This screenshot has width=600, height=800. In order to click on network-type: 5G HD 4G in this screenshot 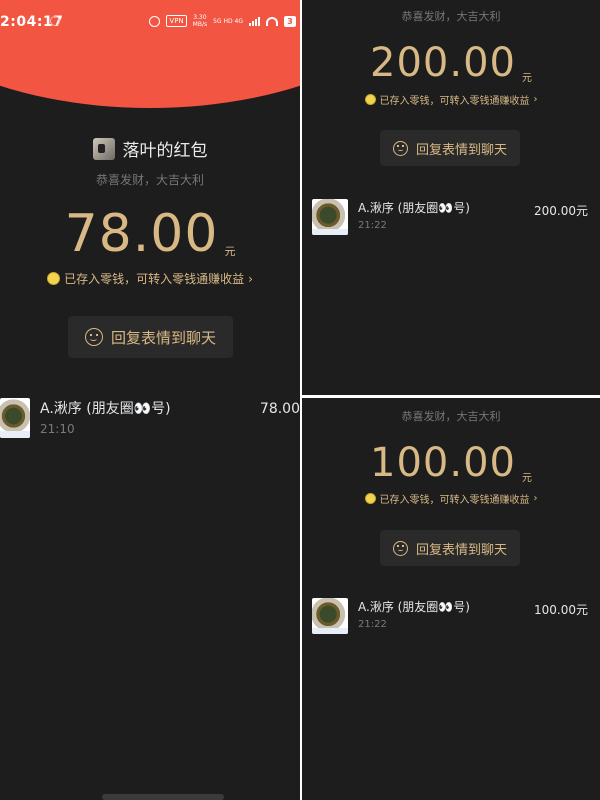, I will do `click(228, 21)`.